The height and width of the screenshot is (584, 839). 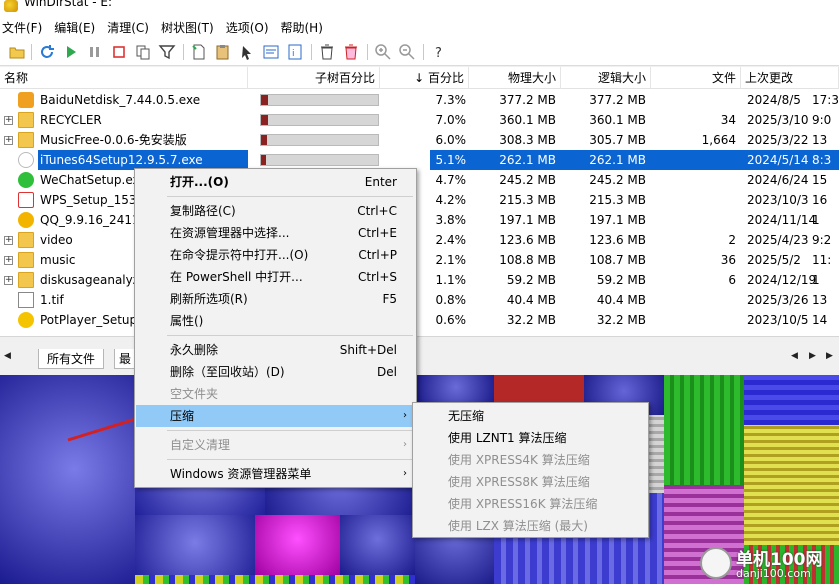 What do you see at coordinates (617, 220) in the screenshot?
I see `row-logical-size: 197.1 MB` at bounding box center [617, 220].